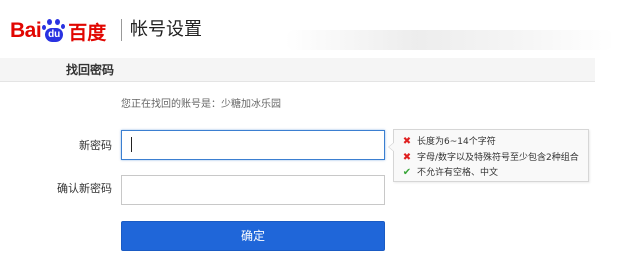  What do you see at coordinates (450, 40) in the screenshot?
I see `header-background-smudge` at bounding box center [450, 40].